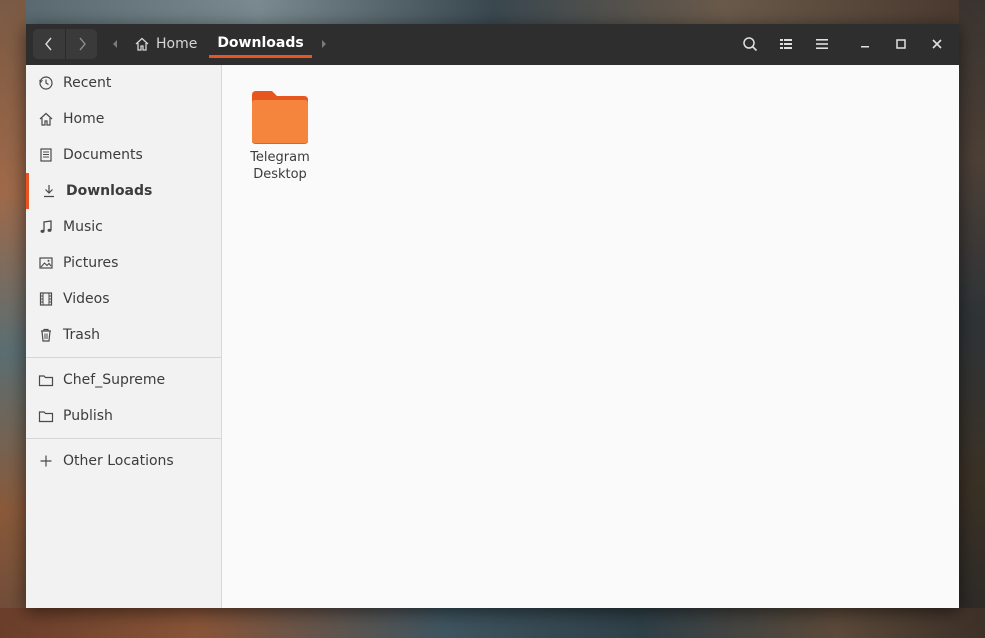 This screenshot has height=638, width=985. I want to click on sidebar-item-label: Documents, so click(103, 155).